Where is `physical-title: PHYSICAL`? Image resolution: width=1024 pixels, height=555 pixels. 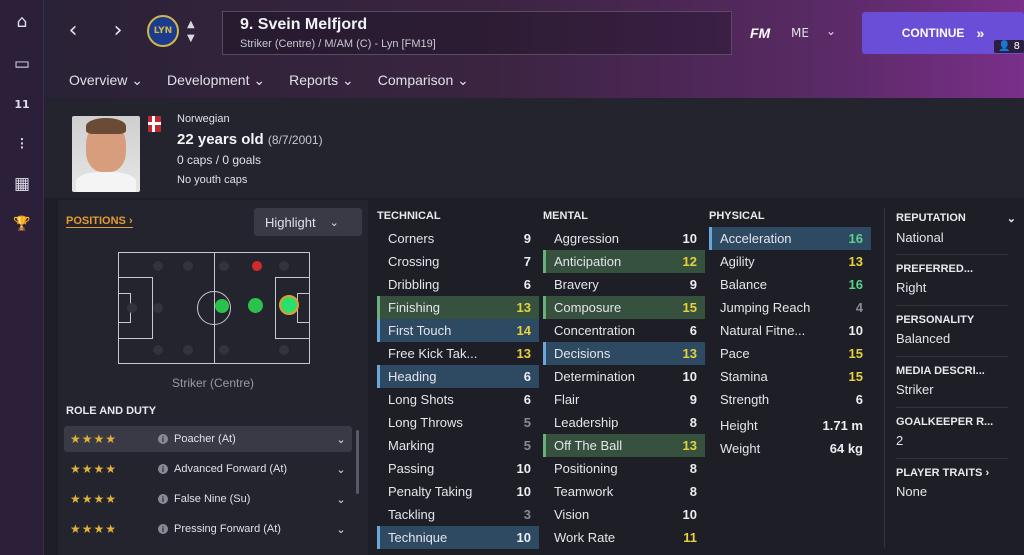
physical-title: PHYSICAL is located at coordinates (737, 216).